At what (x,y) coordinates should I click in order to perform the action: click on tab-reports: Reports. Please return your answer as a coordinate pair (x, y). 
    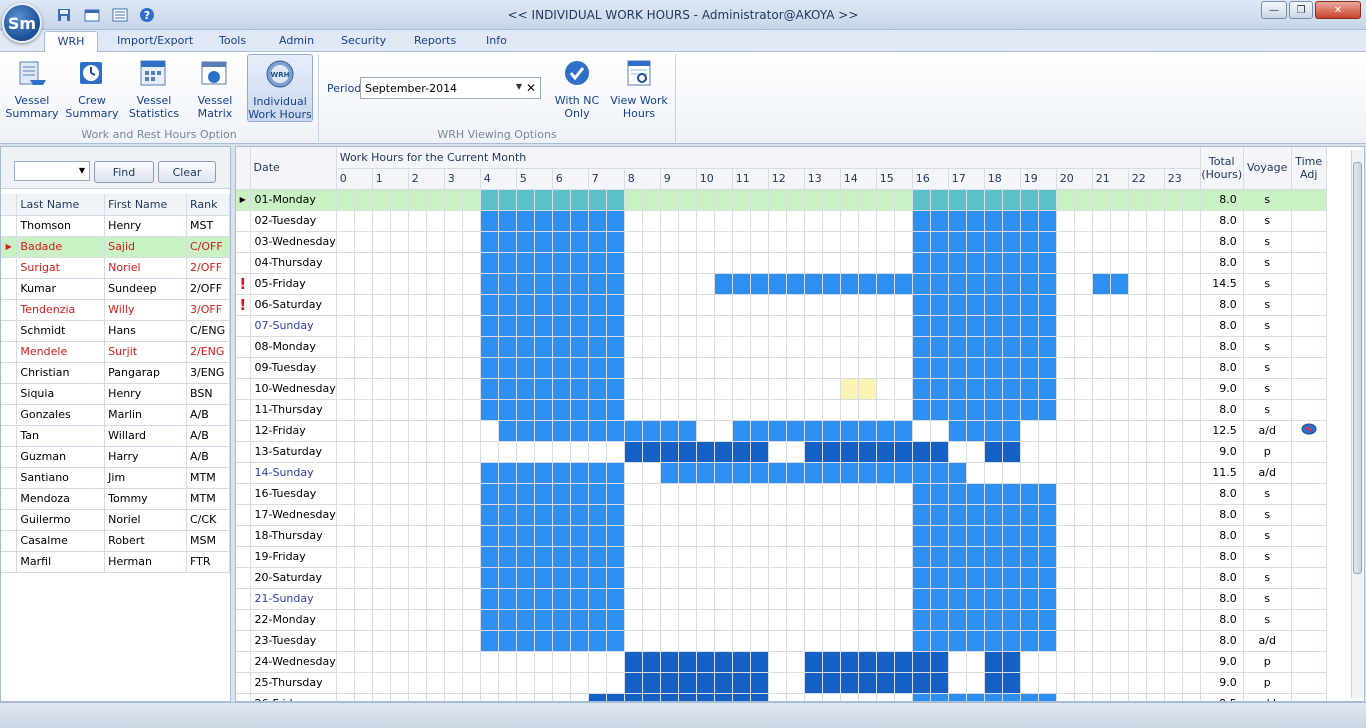
    Looking at the image, I should click on (435, 40).